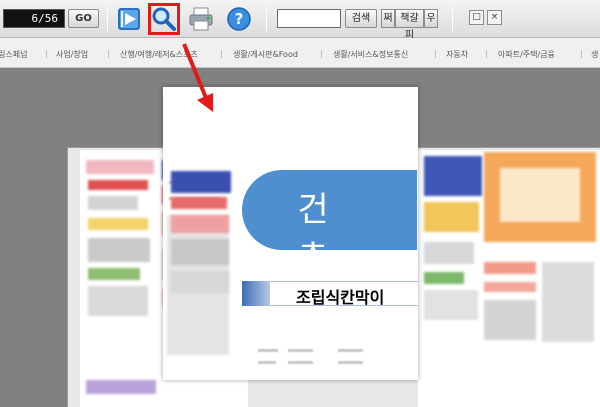 The width and height of the screenshot is (600, 407). What do you see at coordinates (594, 54) in the screenshot?
I see `category-tab: 생` at bounding box center [594, 54].